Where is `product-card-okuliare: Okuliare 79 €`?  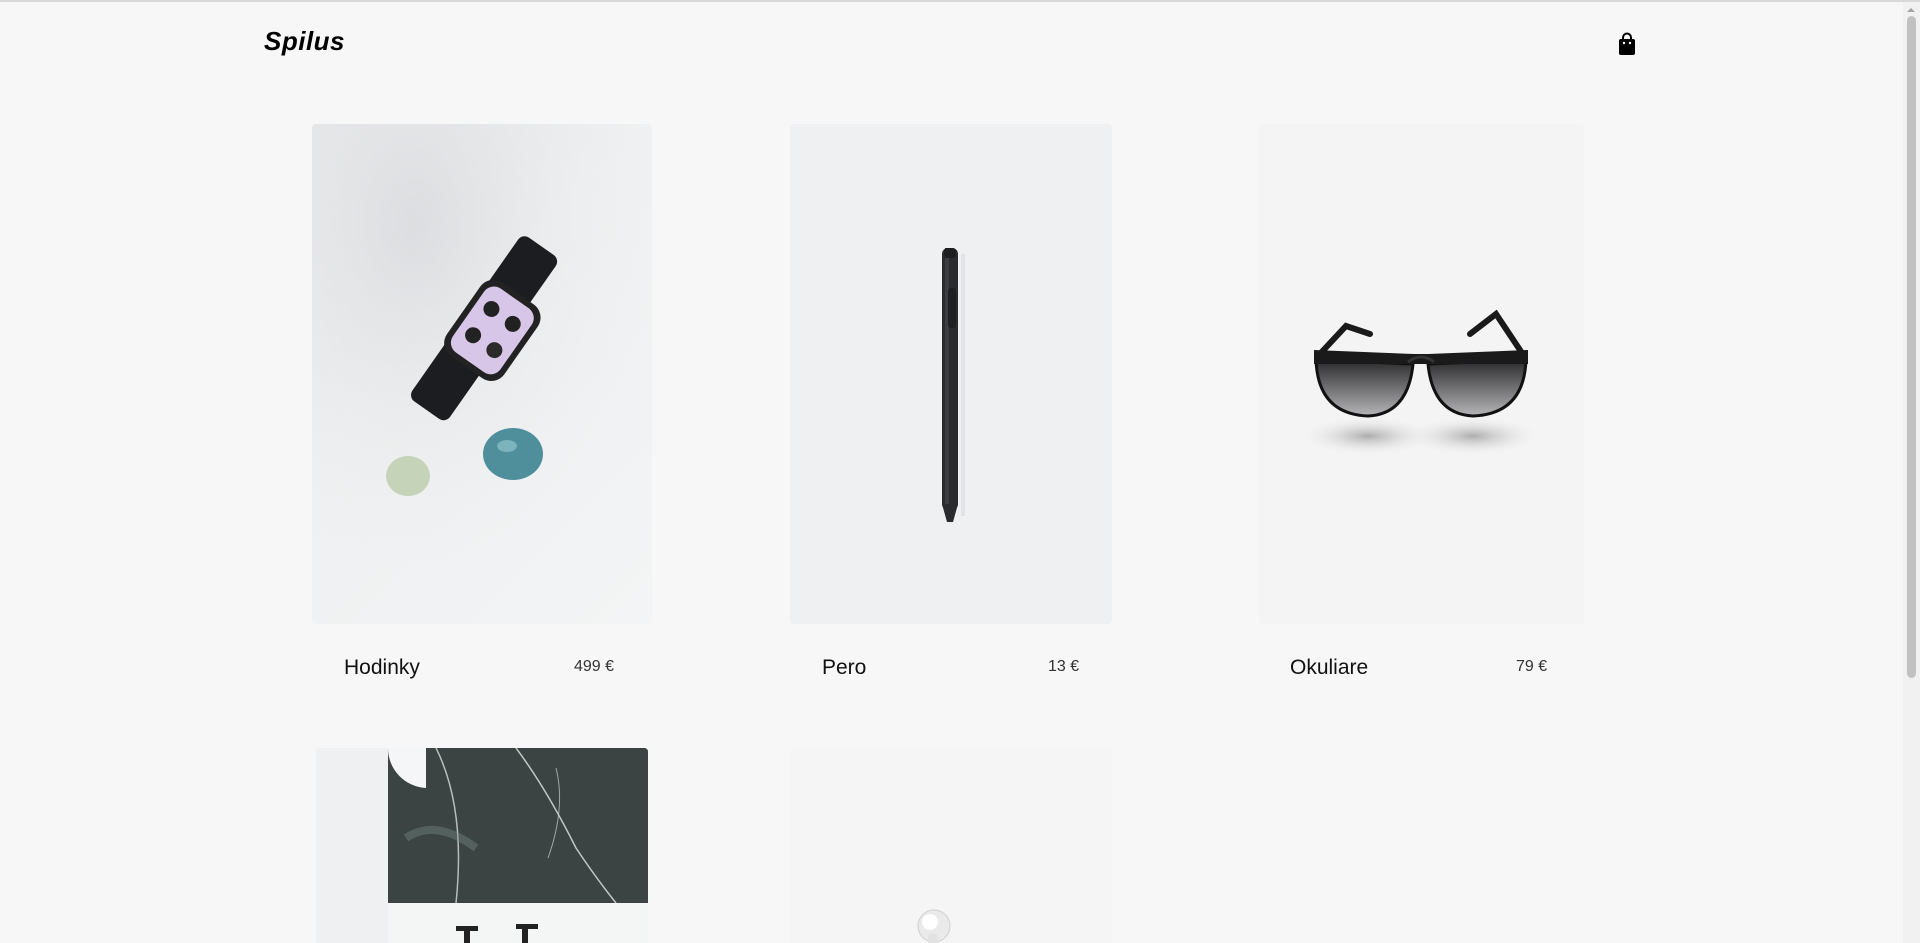
product-card-okuliare: Okuliare 79 € is located at coordinates (1421, 404).